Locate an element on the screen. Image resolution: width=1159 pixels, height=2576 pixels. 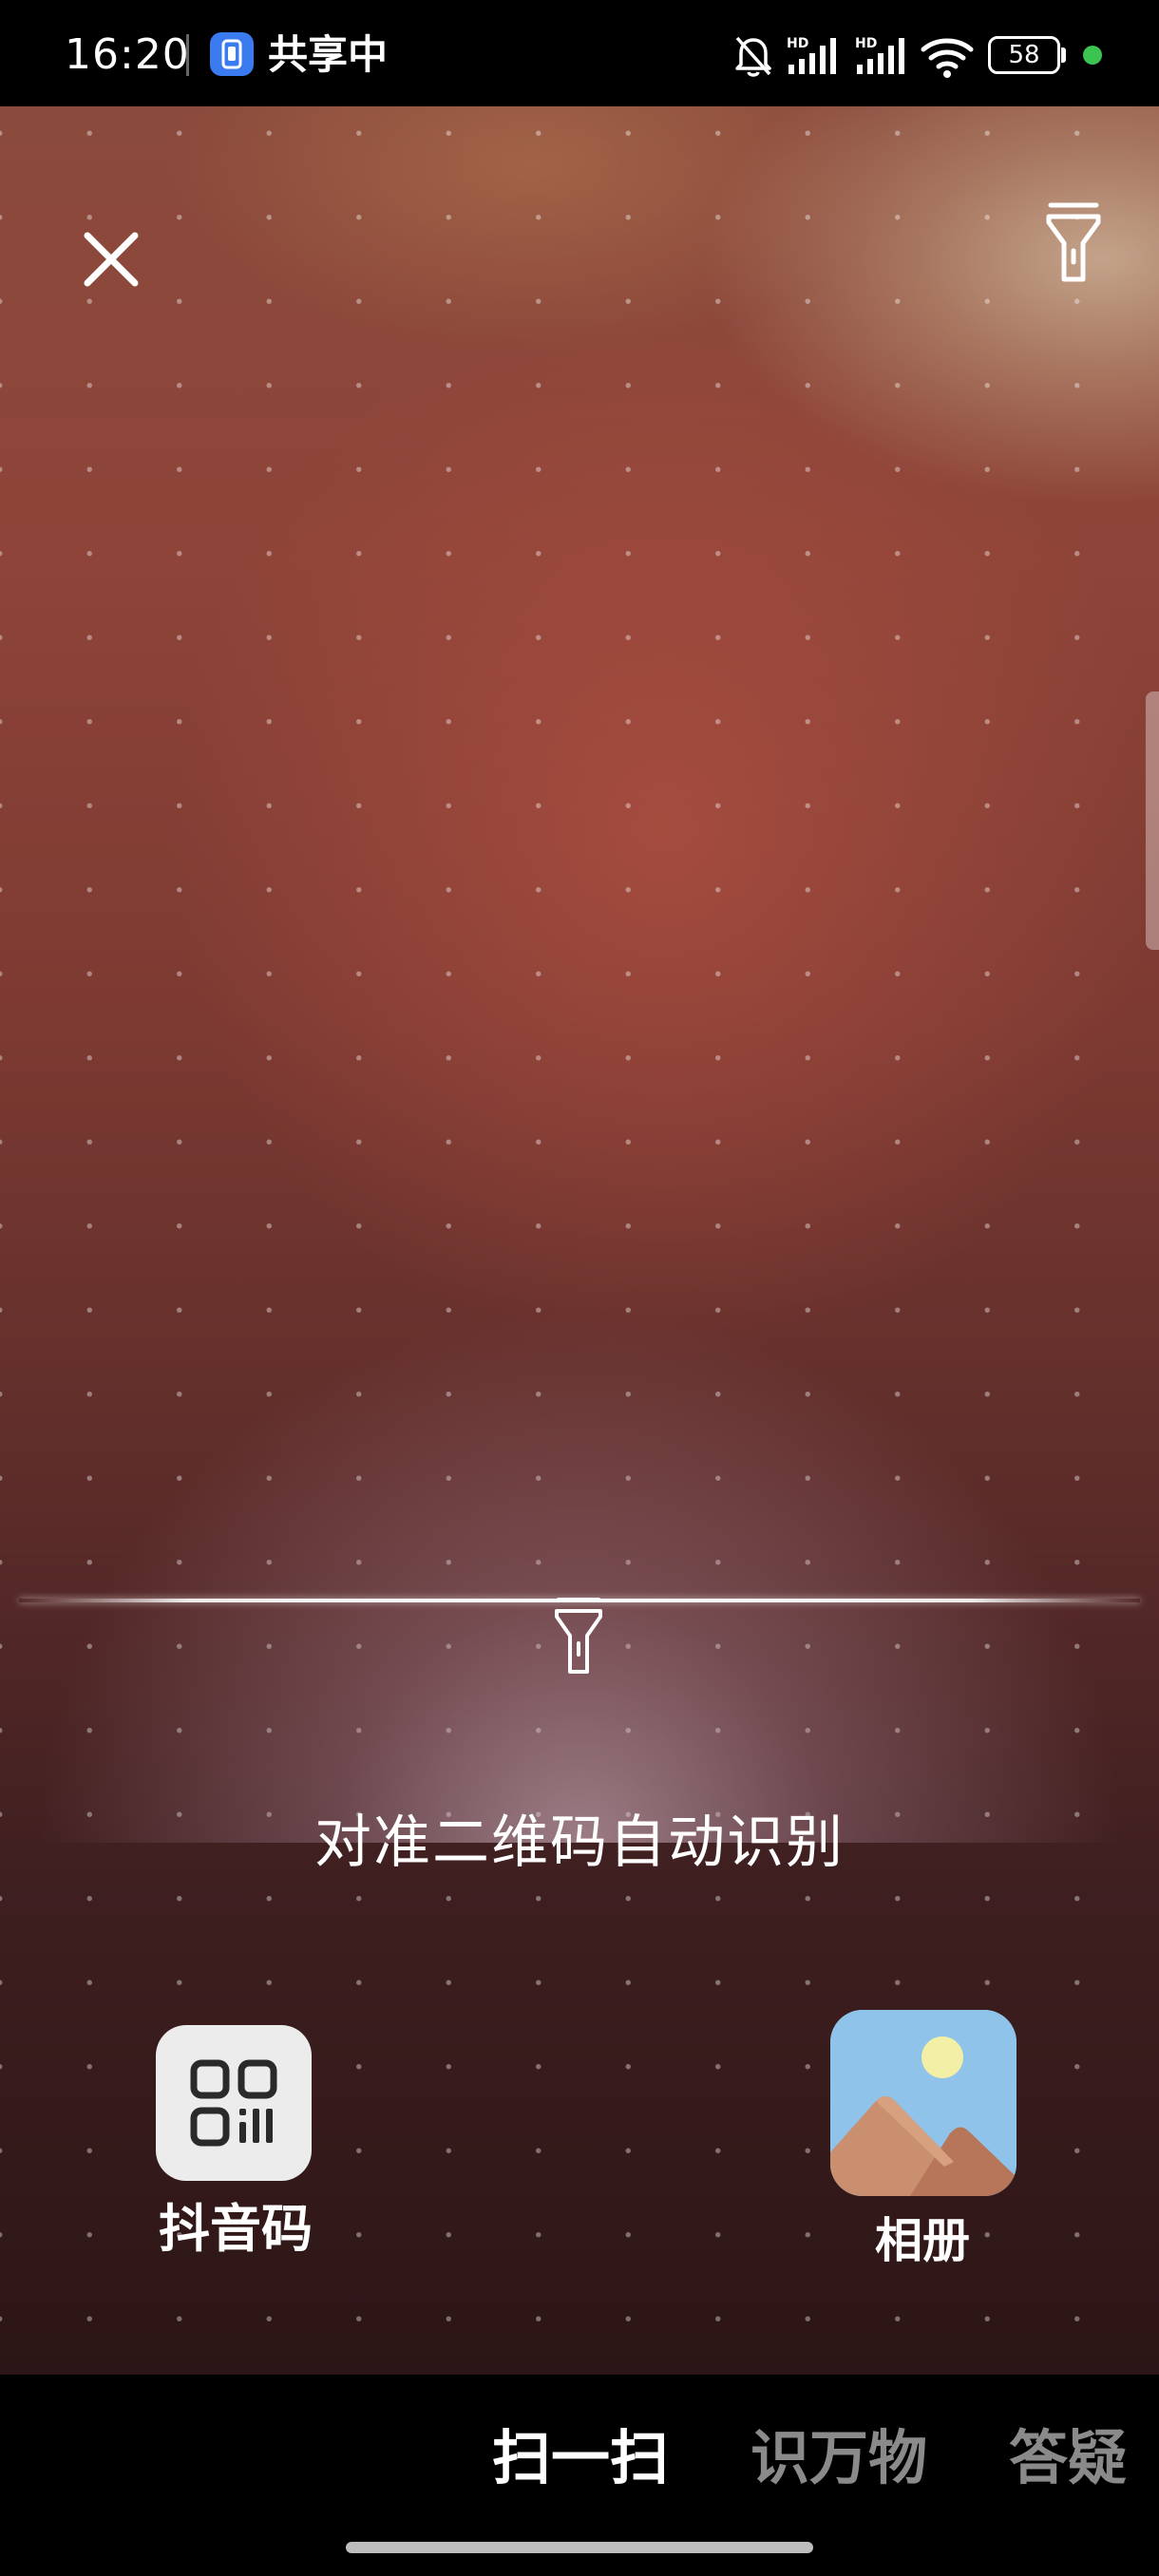
status-bar: 16:20 共享中 HD HD 58 is located at coordinates (579, 53).